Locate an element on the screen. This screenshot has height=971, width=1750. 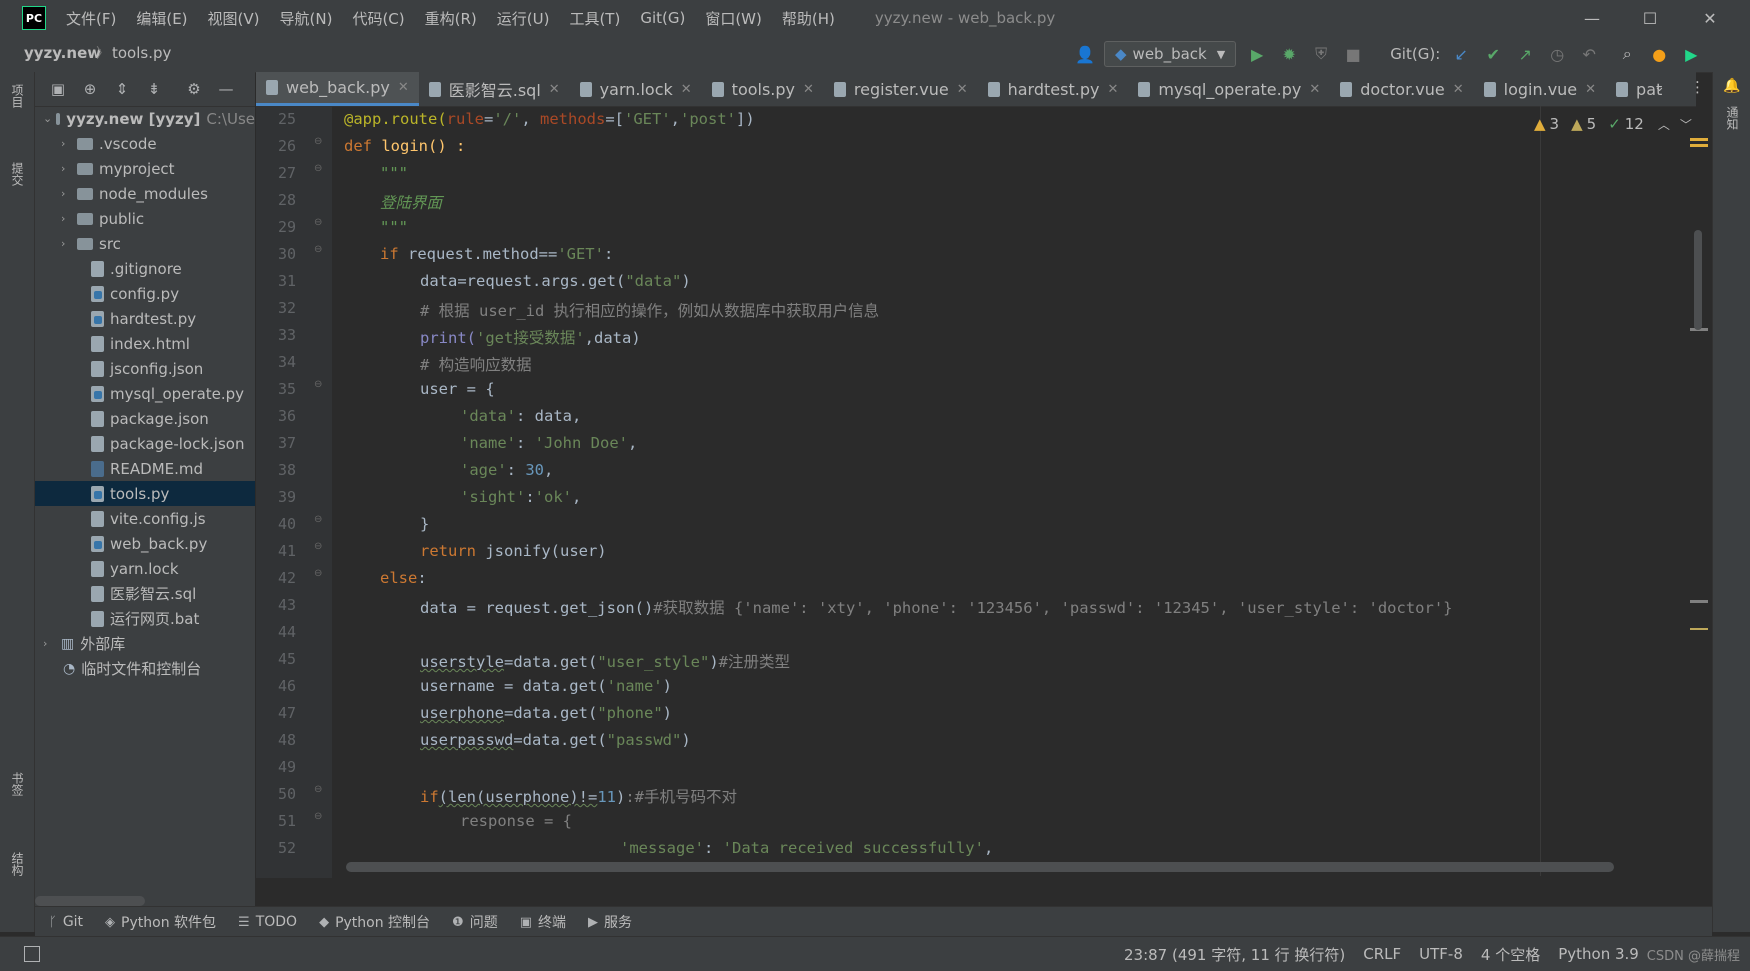
hide-panel-icon: — is located at coordinates (226, 89).